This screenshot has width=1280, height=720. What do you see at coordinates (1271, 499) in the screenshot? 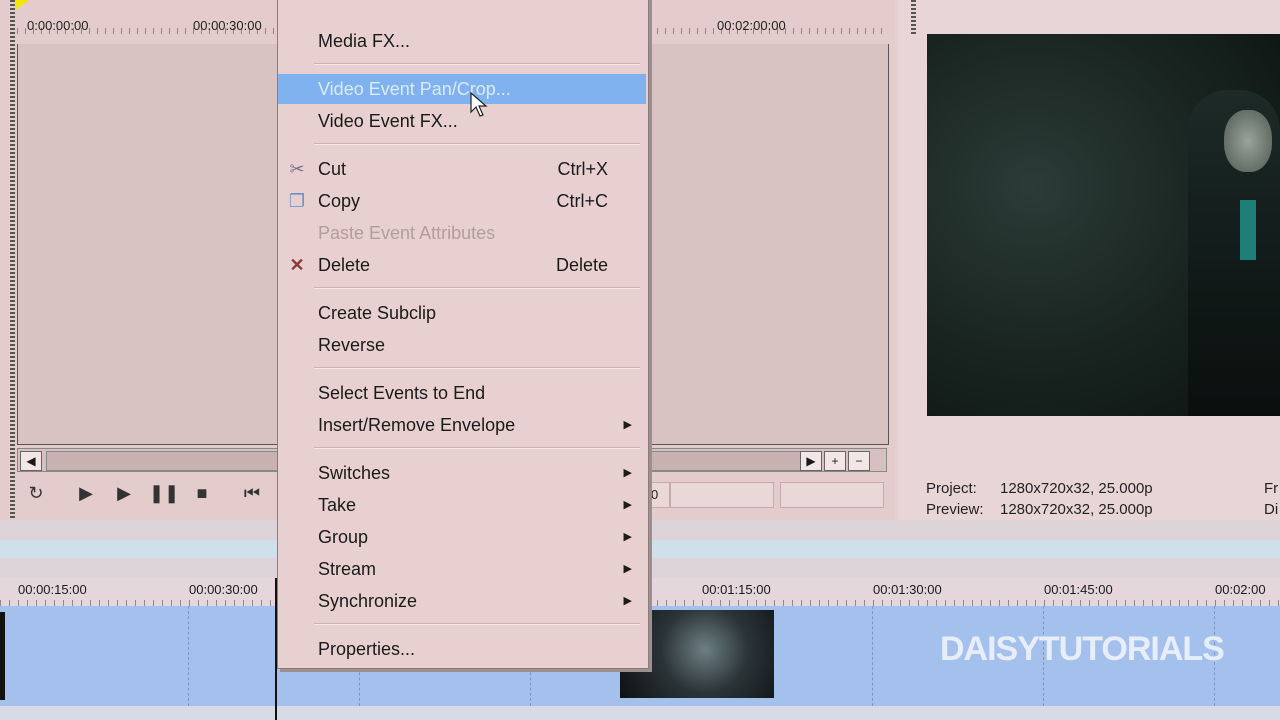
I see `preview-info-right: Fr Di` at bounding box center [1271, 499].